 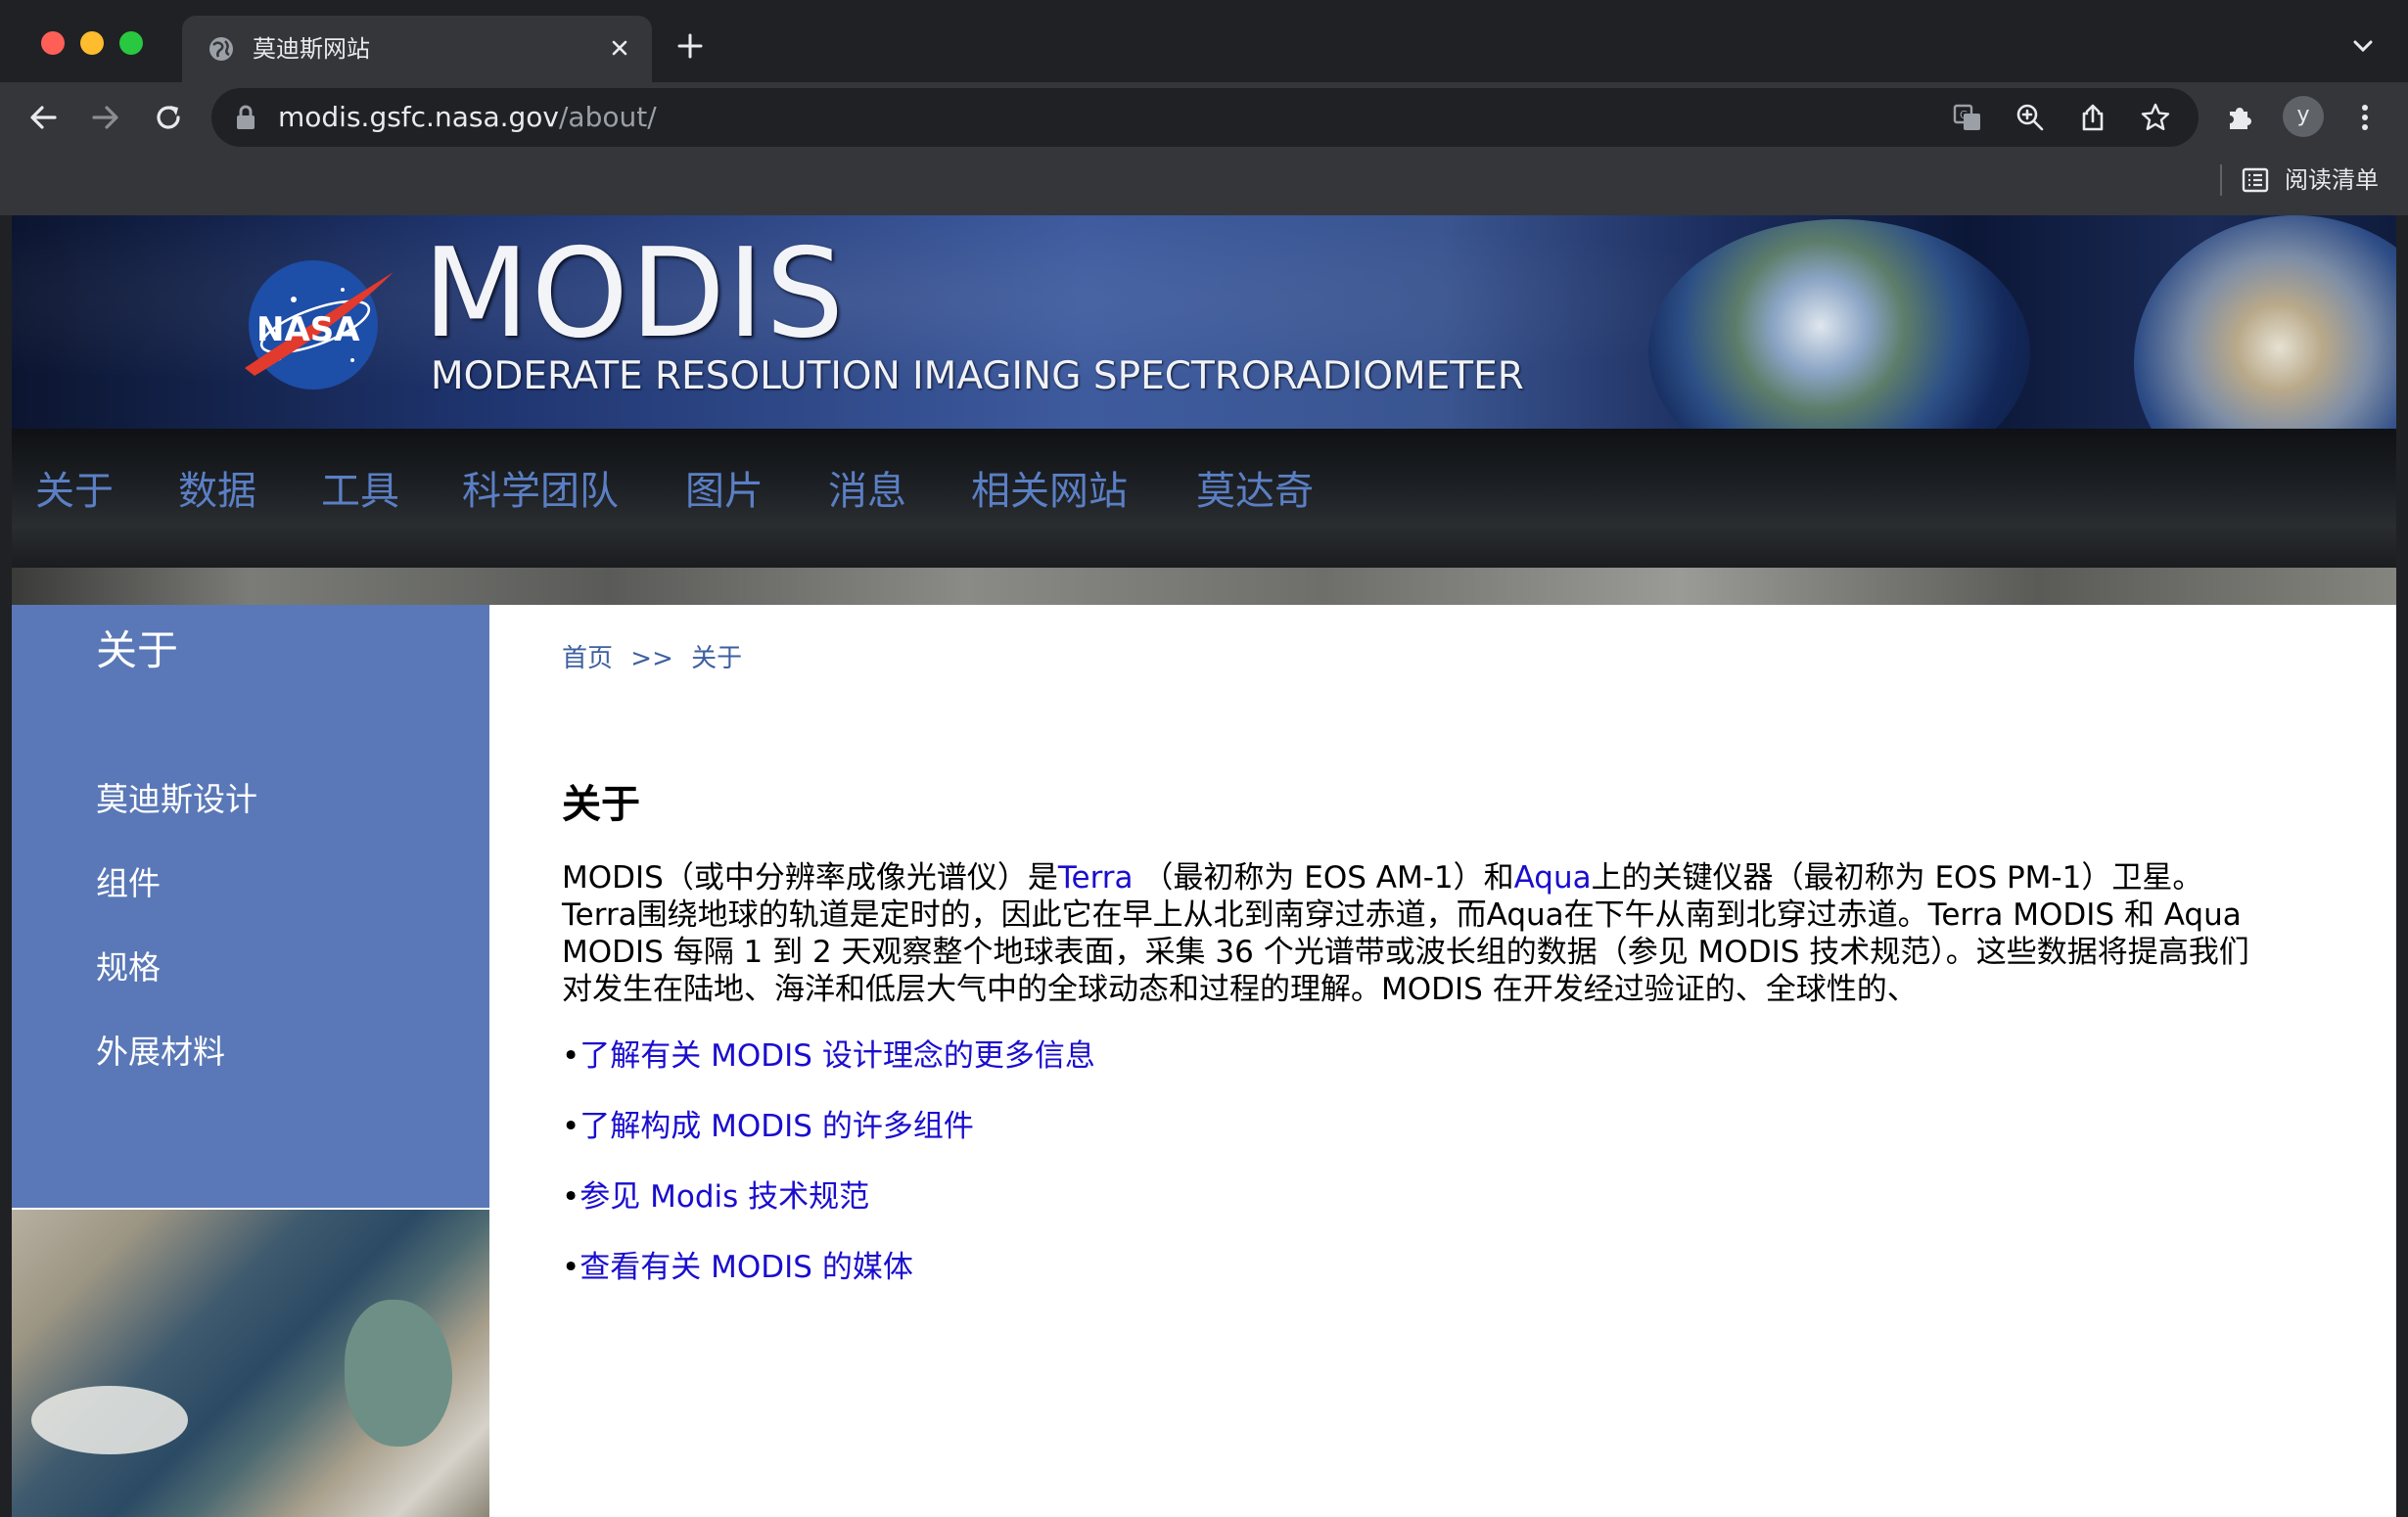 I want to click on back-icon, so click(x=43, y=118).